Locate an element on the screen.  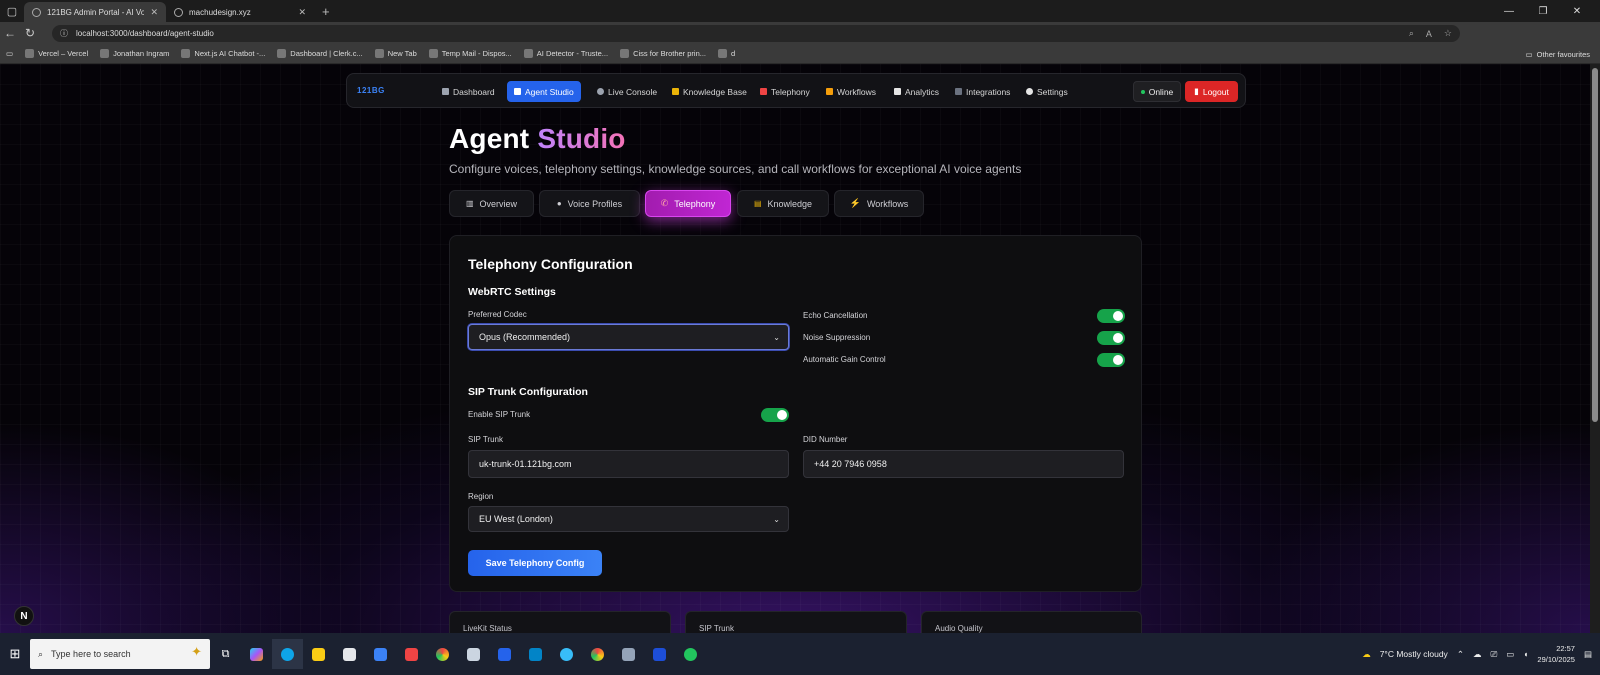
sip-section-title: SIP Trunk Configuration is located at coordinates (528, 392).